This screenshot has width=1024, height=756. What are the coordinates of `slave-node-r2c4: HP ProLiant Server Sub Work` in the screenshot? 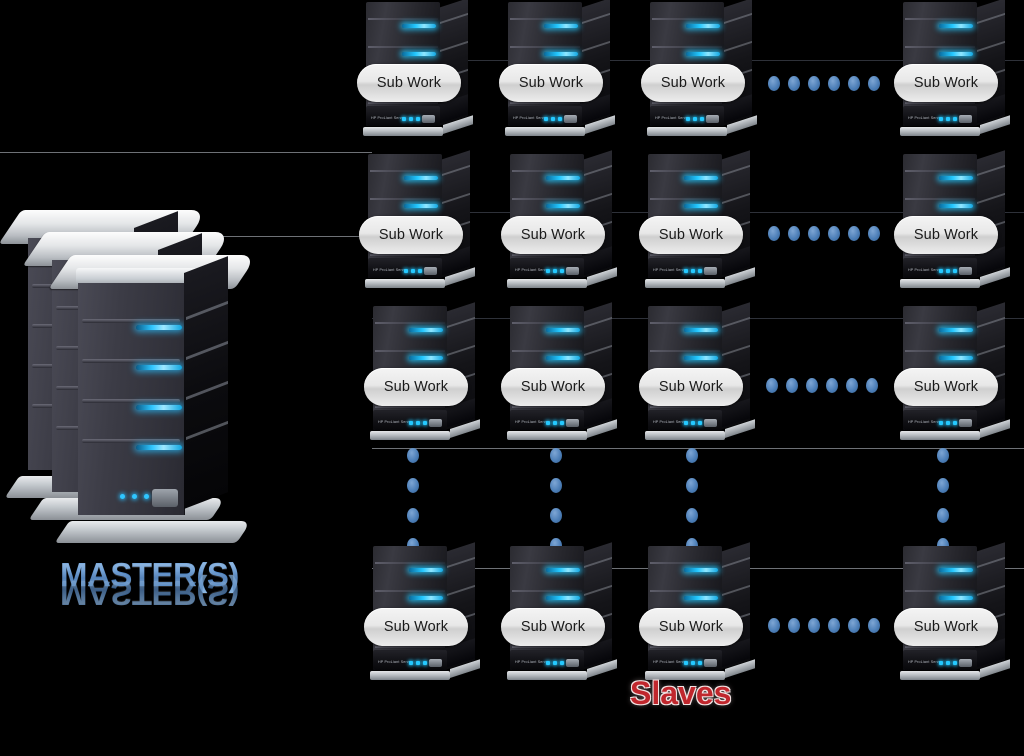 It's located at (952, 222).